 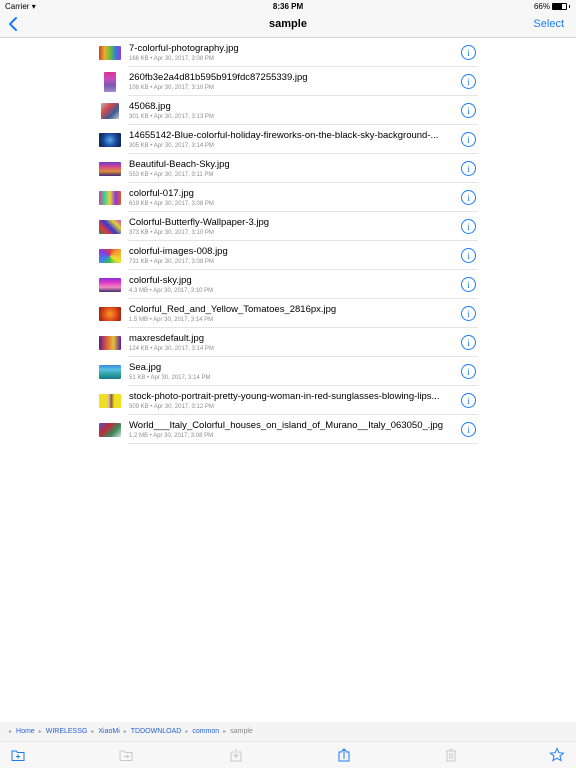 I want to click on file-meta: 301 KB • Apr 30, 2017, 3:13 PM, so click(x=171, y=116).